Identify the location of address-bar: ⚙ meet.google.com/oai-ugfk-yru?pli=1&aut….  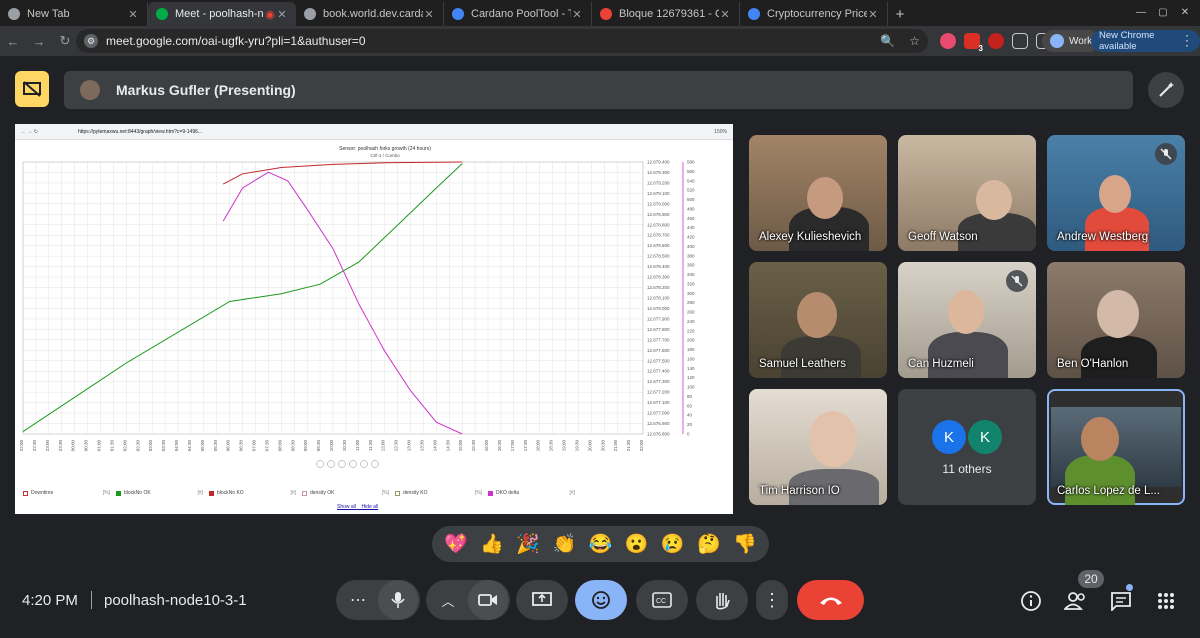
(502, 41).